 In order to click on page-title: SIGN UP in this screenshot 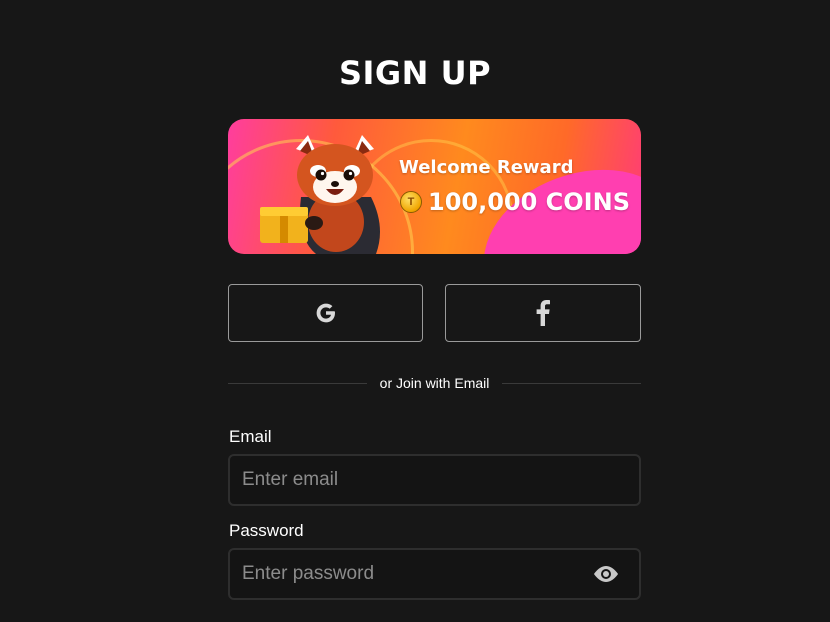, I will do `click(415, 73)`.